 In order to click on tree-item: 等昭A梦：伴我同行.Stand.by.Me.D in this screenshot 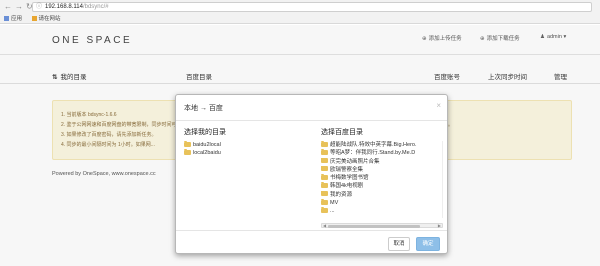, I will do `click(381, 153)`.